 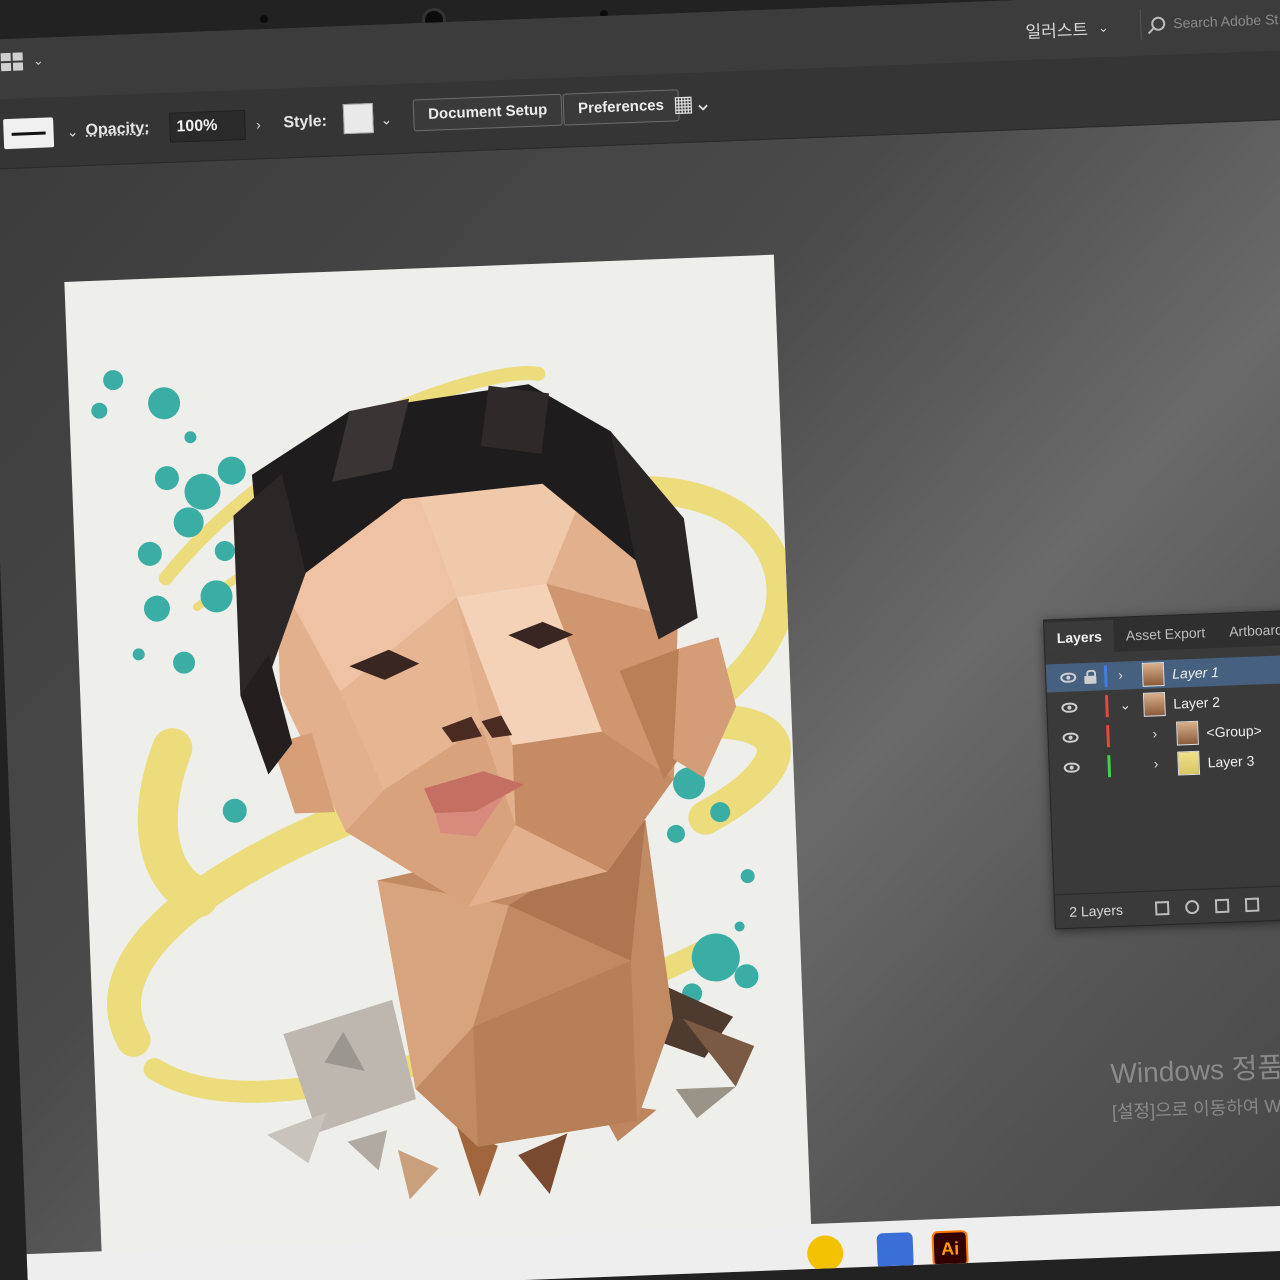 I want to click on layer-name: Layer 3, so click(x=1230, y=762).